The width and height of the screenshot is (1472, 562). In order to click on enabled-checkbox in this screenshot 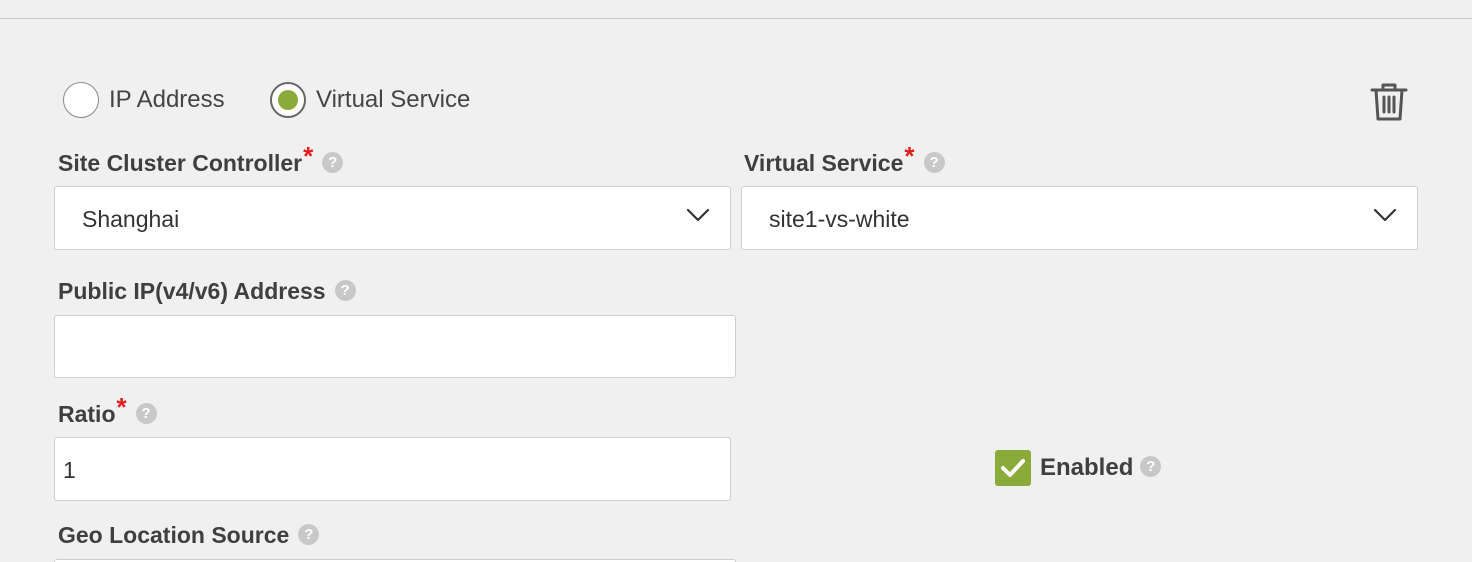, I will do `click(1013, 468)`.